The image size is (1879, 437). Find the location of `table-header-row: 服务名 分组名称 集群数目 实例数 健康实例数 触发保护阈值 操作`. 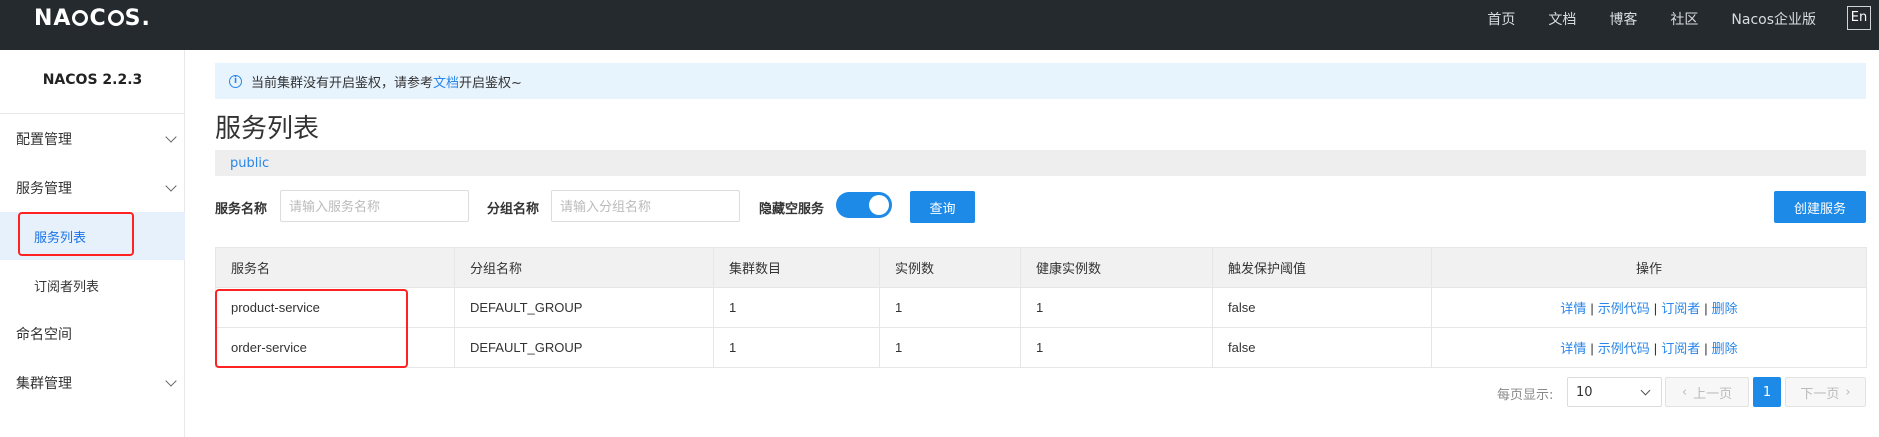

table-header-row: 服务名 分组名称 集群数目 实例数 健康实例数 触发保护阈值 操作 is located at coordinates (1041, 267).